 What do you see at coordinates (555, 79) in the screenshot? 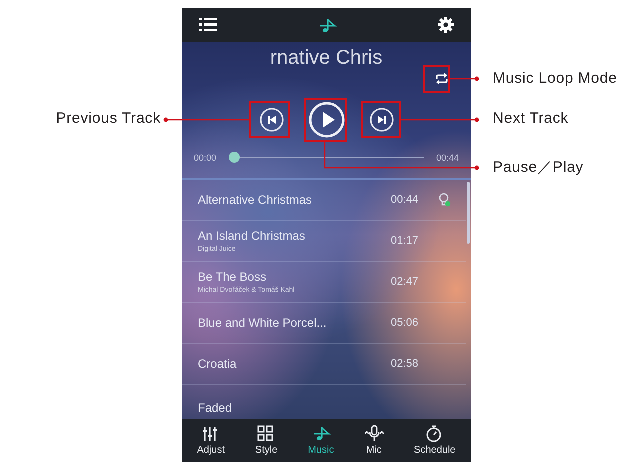
I see `callout-label: Music Loop Mode` at bounding box center [555, 79].